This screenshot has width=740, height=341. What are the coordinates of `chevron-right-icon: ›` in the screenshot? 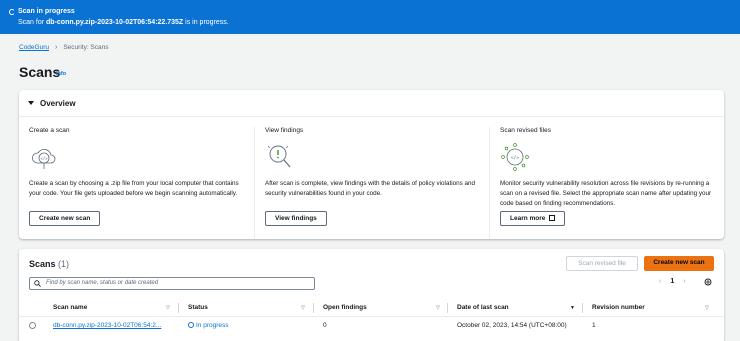 It's located at (56, 47).